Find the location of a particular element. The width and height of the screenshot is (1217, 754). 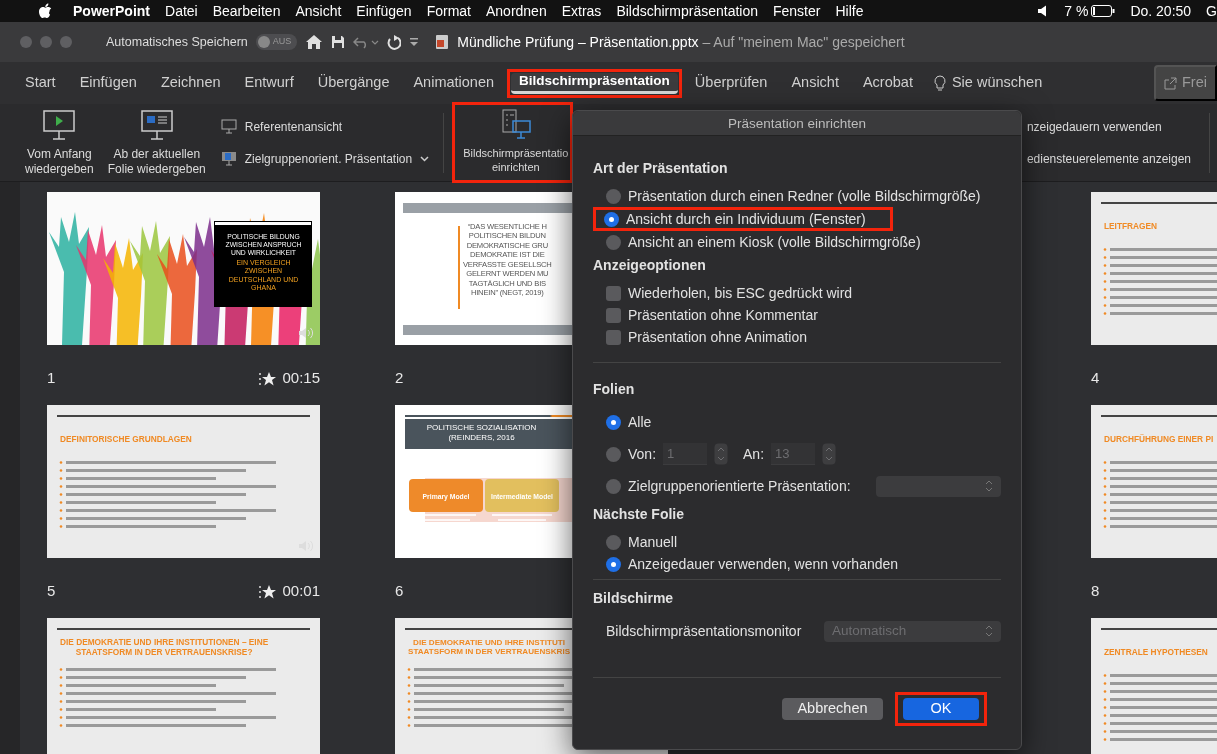

ribbon-button: nzeigedauern verwenden is located at coordinates (1108, 126).